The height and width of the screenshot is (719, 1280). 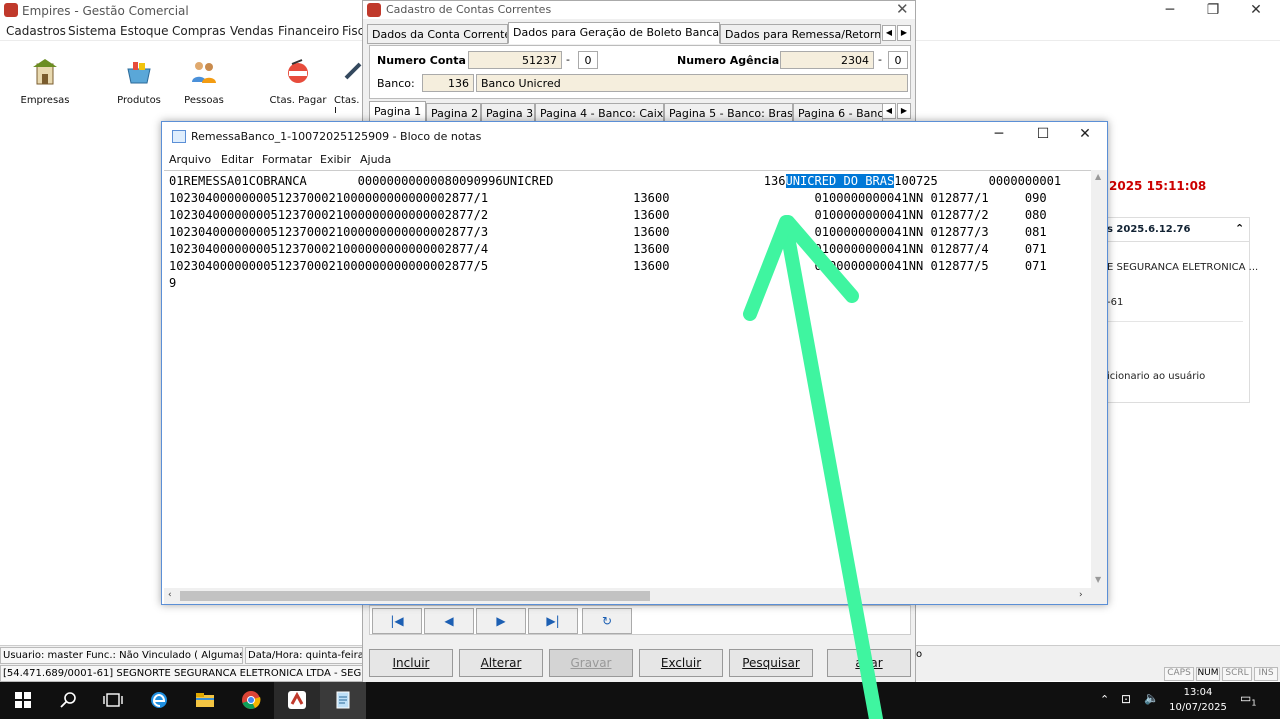 I want to click on restore-icon: ❐, so click(x=1213, y=10).